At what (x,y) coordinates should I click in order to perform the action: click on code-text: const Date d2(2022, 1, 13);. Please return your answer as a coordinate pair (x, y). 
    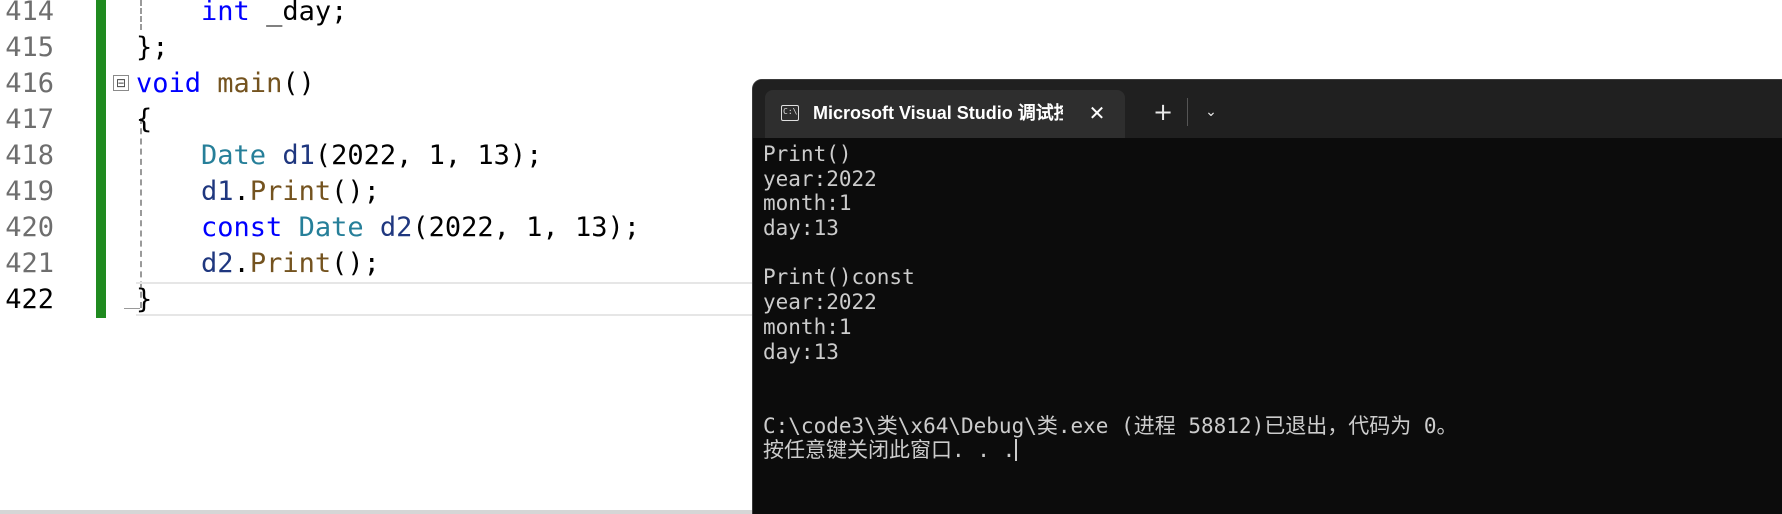
    Looking at the image, I should click on (388, 228).